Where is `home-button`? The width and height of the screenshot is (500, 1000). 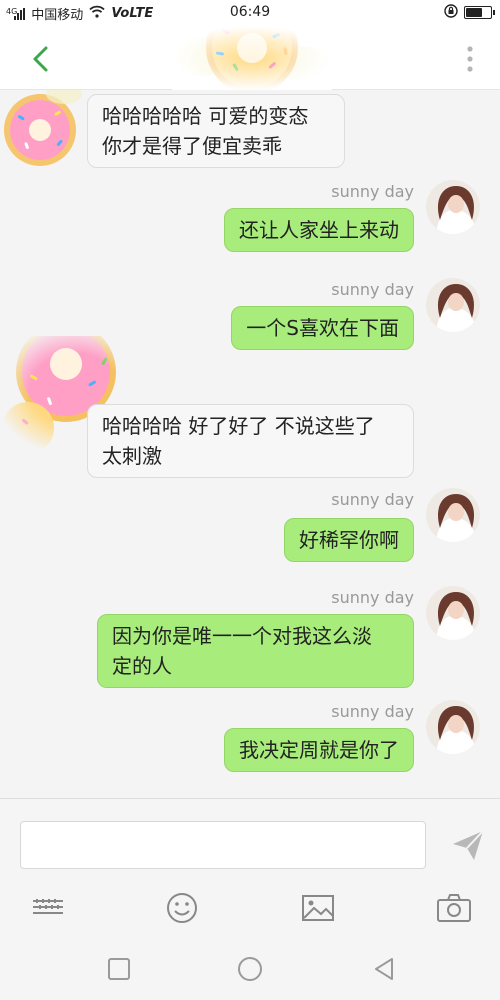 home-button is located at coordinates (250, 969).